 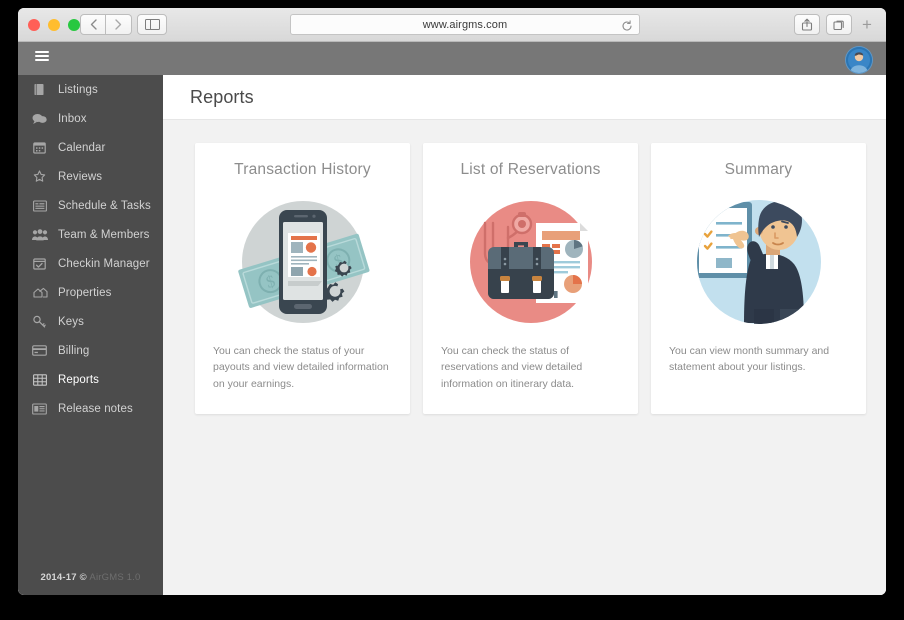 What do you see at coordinates (302, 169) in the screenshot?
I see `card-title: Transaction History` at bounding box center [302, 169].